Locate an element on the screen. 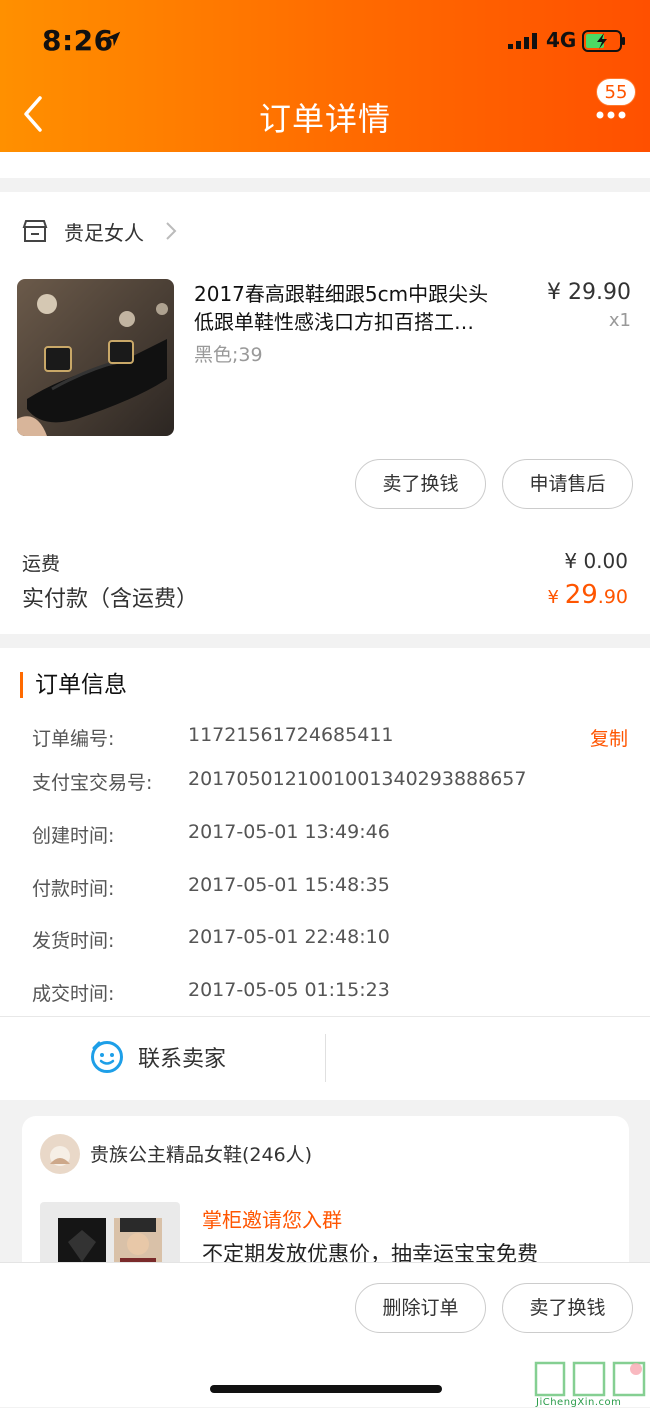 This screenshot has width=650, height=1408. shipped-time-label: 发货时间: is located at coordinates (73, 941).